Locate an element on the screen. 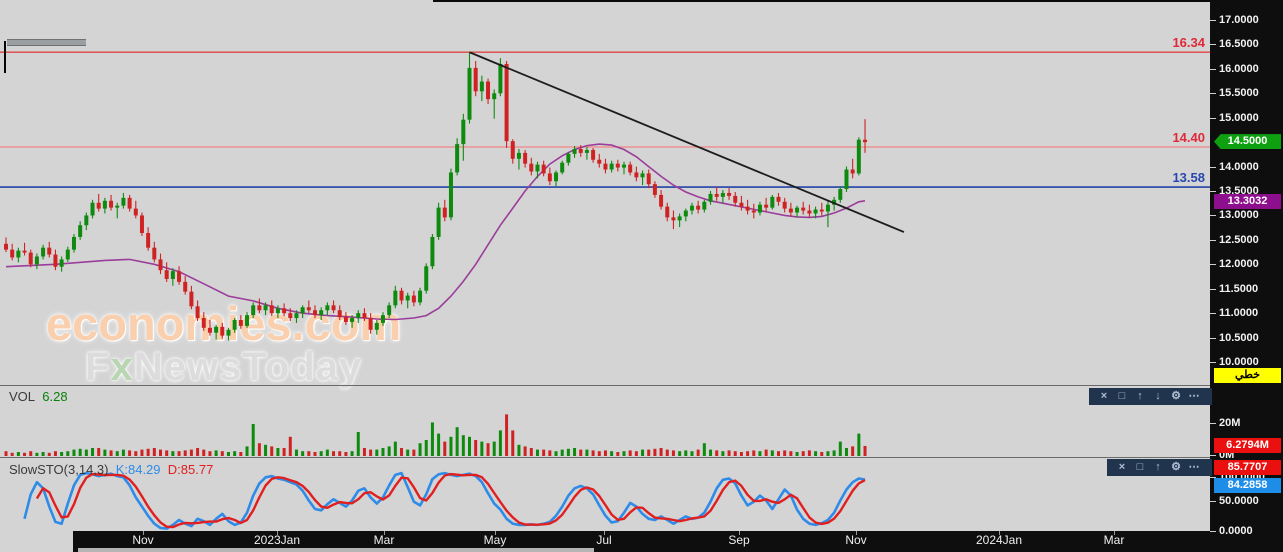 This screenshot has height=552, width=1283. sto-tick-label: 0.0000 is located at coordinates (1236, 531).